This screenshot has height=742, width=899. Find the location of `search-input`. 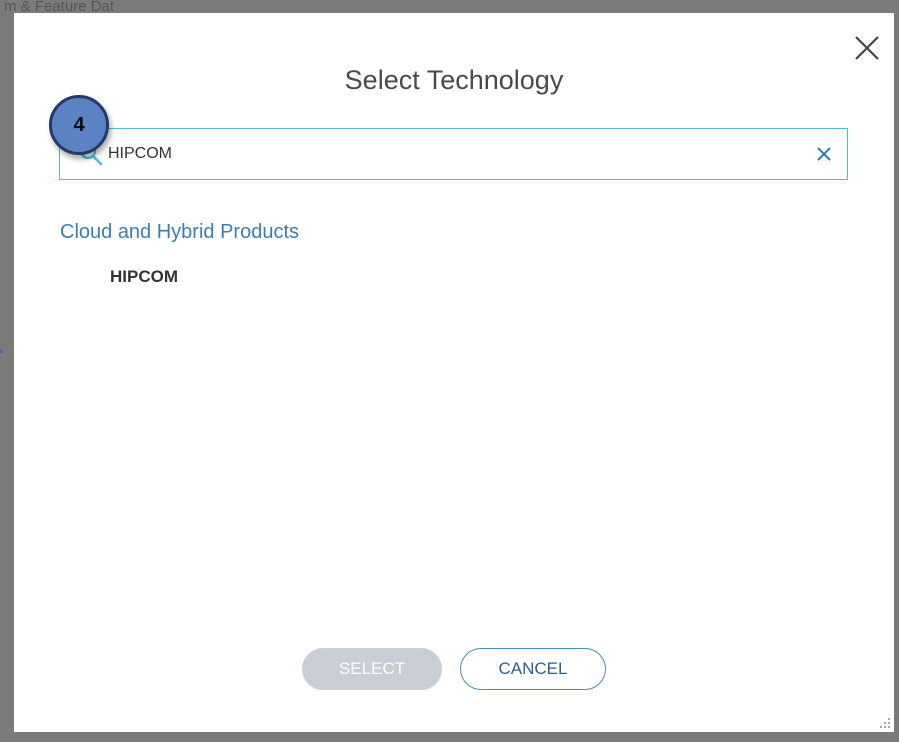

search-input is located at coordinates (448, 154).